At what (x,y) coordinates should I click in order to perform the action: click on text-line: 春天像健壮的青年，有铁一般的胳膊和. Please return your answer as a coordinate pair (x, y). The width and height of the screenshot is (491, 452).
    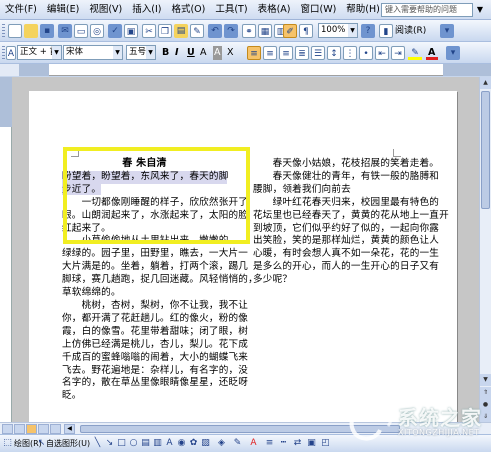
    Looking at the image, I should click on (346, 177).